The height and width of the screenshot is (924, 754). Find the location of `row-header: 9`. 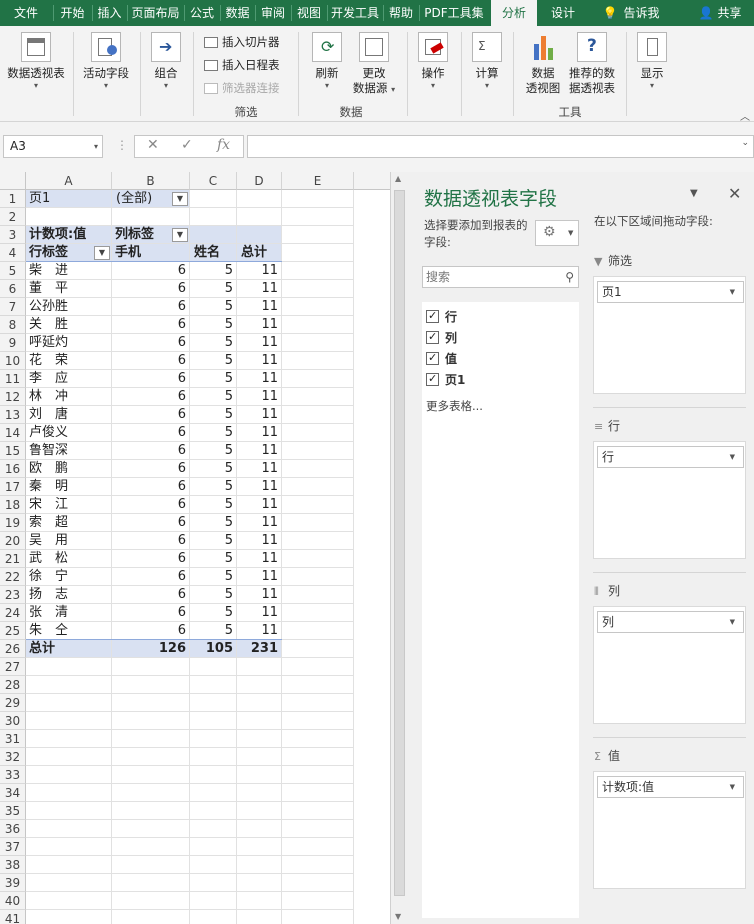

row-header: 9 is located at coordinates (13, 343).